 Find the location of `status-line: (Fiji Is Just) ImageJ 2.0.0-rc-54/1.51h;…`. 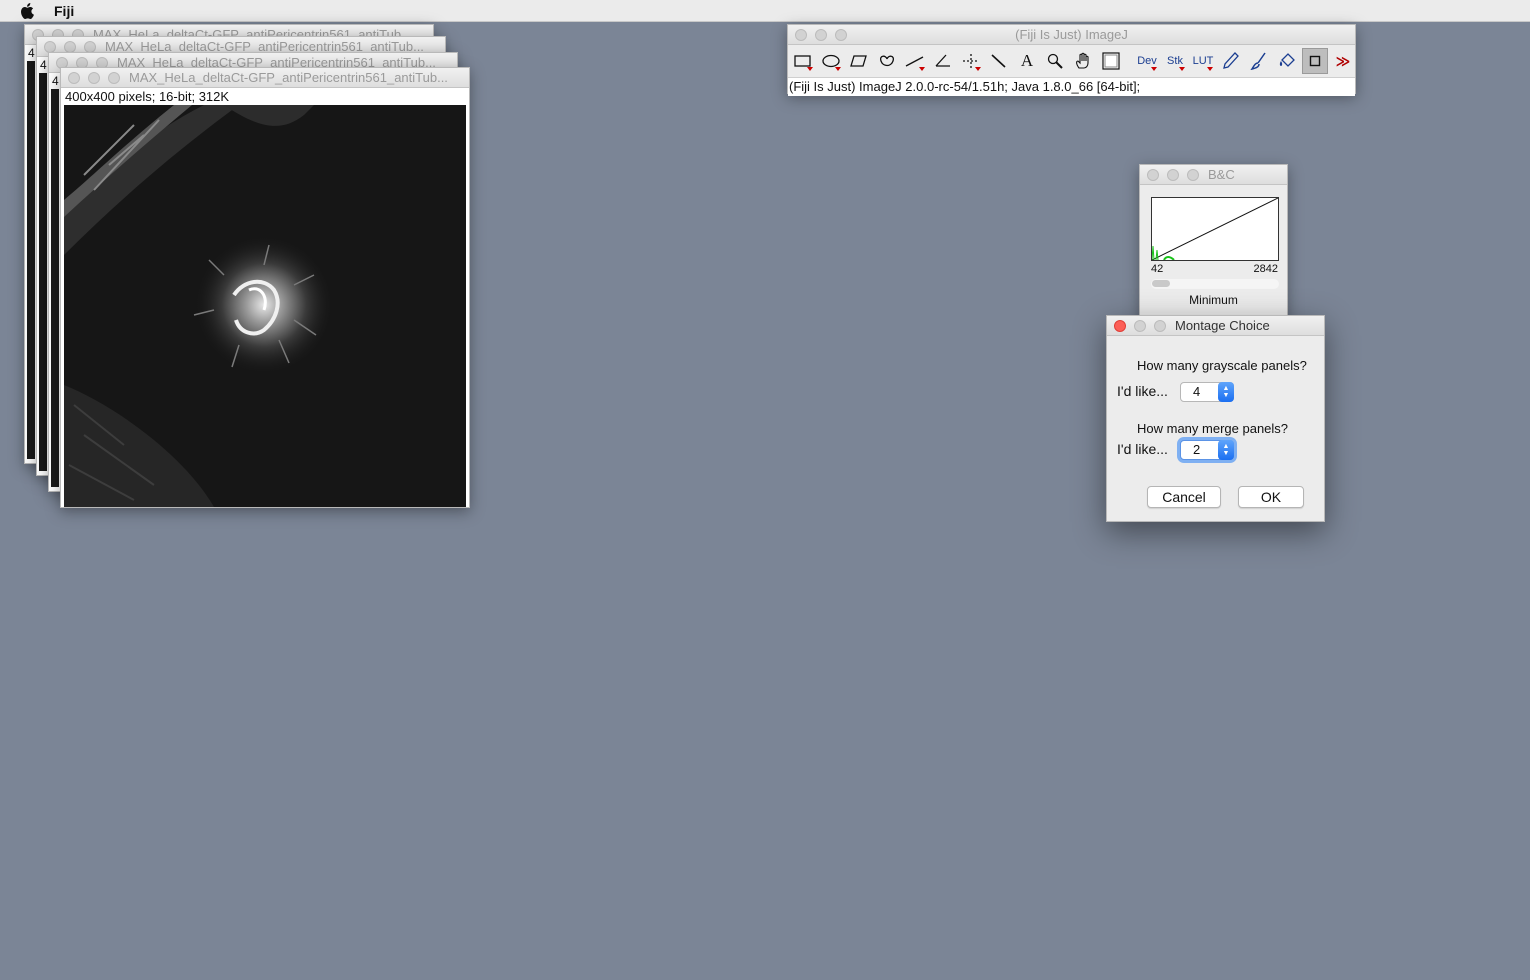

status-line: (Fiji Is Just) ImageJ 2.0.0-rc-54/1.51h;… is located at coordinates (1071, 86).